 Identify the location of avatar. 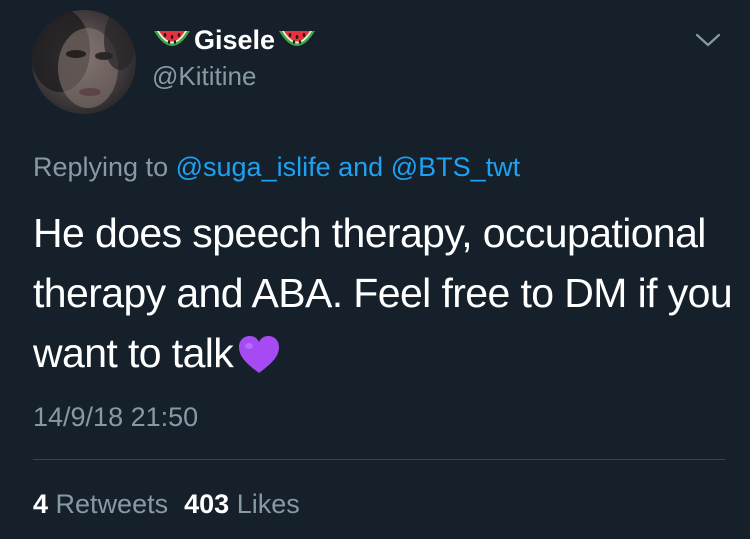
(84, 62).